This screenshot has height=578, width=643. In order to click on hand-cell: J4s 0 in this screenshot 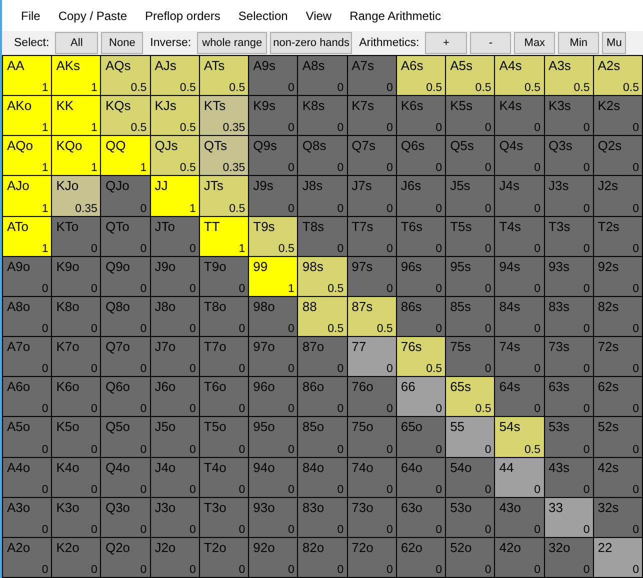, I will do `click(519, 196)`.